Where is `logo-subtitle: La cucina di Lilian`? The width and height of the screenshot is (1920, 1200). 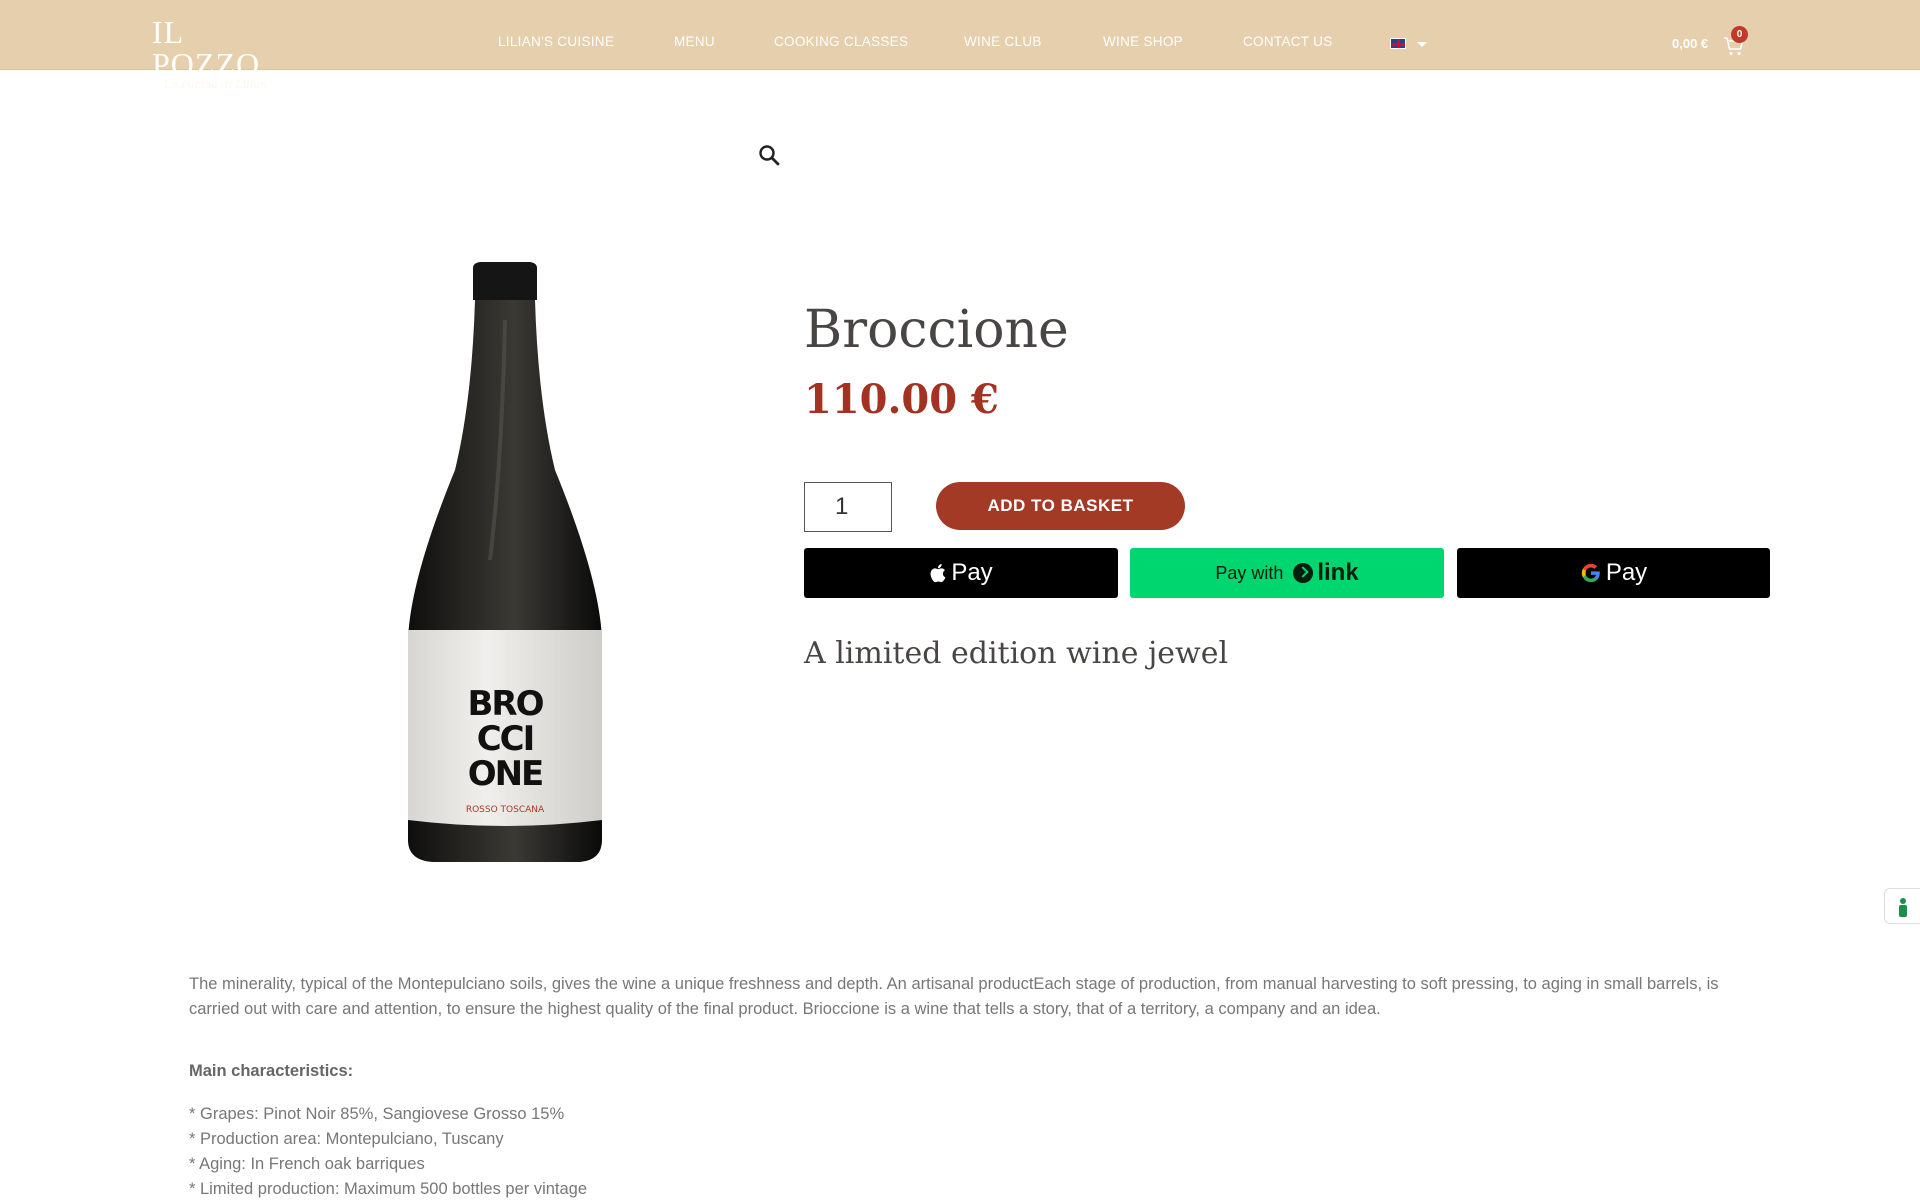
logo-subtitle: La cucina di Lilian is located at coordinates (215, 84).